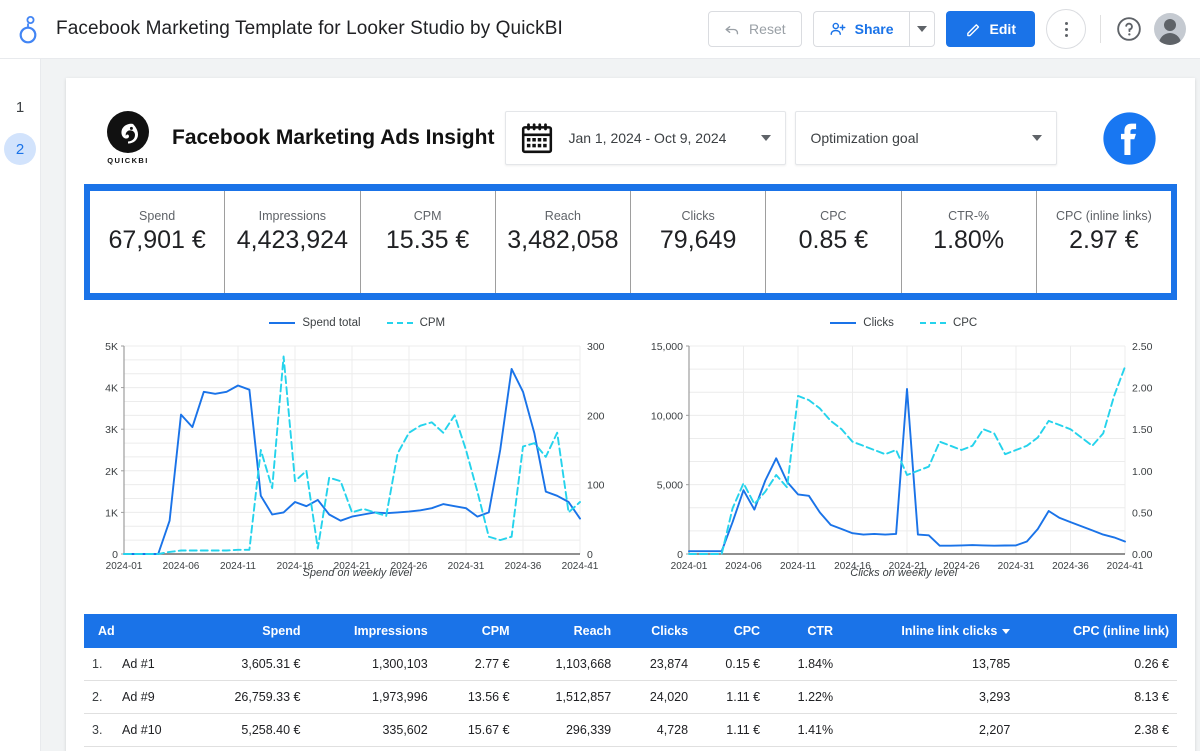 Image resolution: width=1200 pixels, height=751 pixels. Describe the element at coordinates (646, 138) in the screenshot. I see `date-range-control: Jan 1, 2024 - Oct 9, 2024` at that location.